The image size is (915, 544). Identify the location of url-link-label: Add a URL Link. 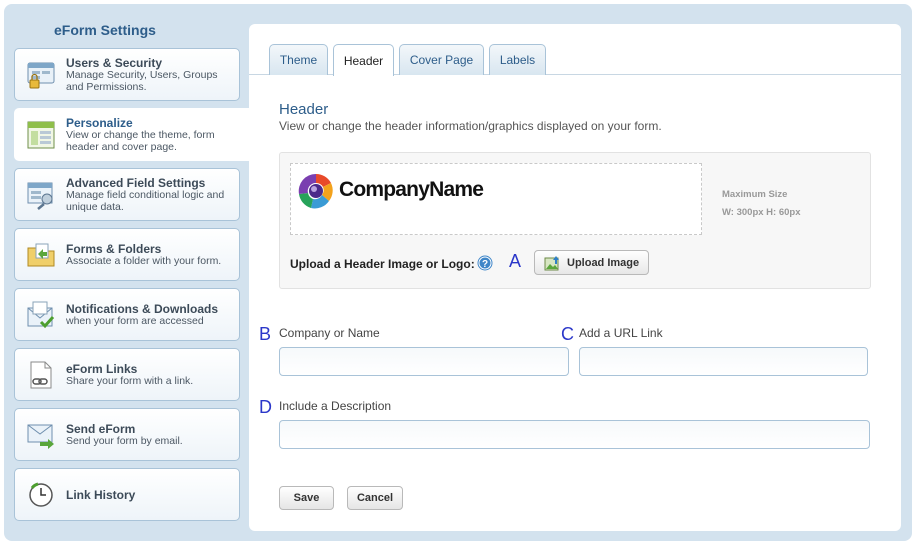
(621, 333).